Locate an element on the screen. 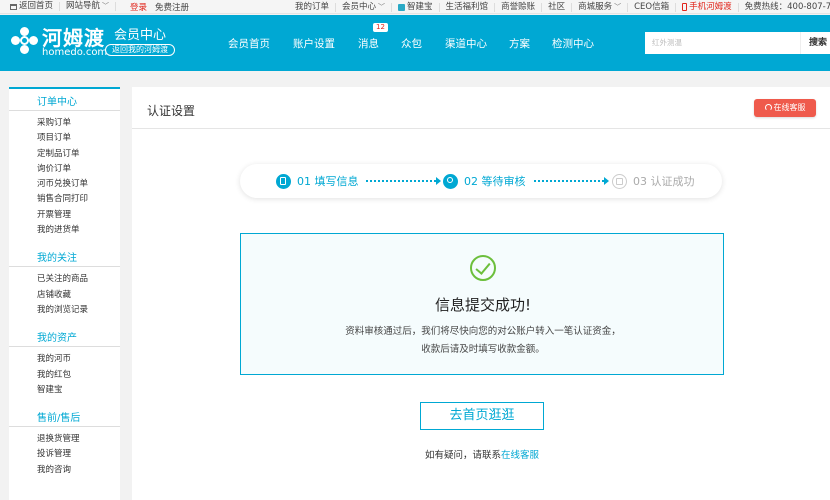 This screenshot has width=830, height=500. step-success: 03 认证成功 is located at coordinates (653, 181).